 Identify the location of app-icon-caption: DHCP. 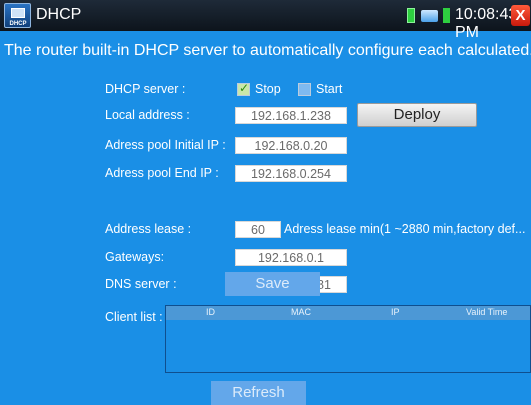
(18, 24).